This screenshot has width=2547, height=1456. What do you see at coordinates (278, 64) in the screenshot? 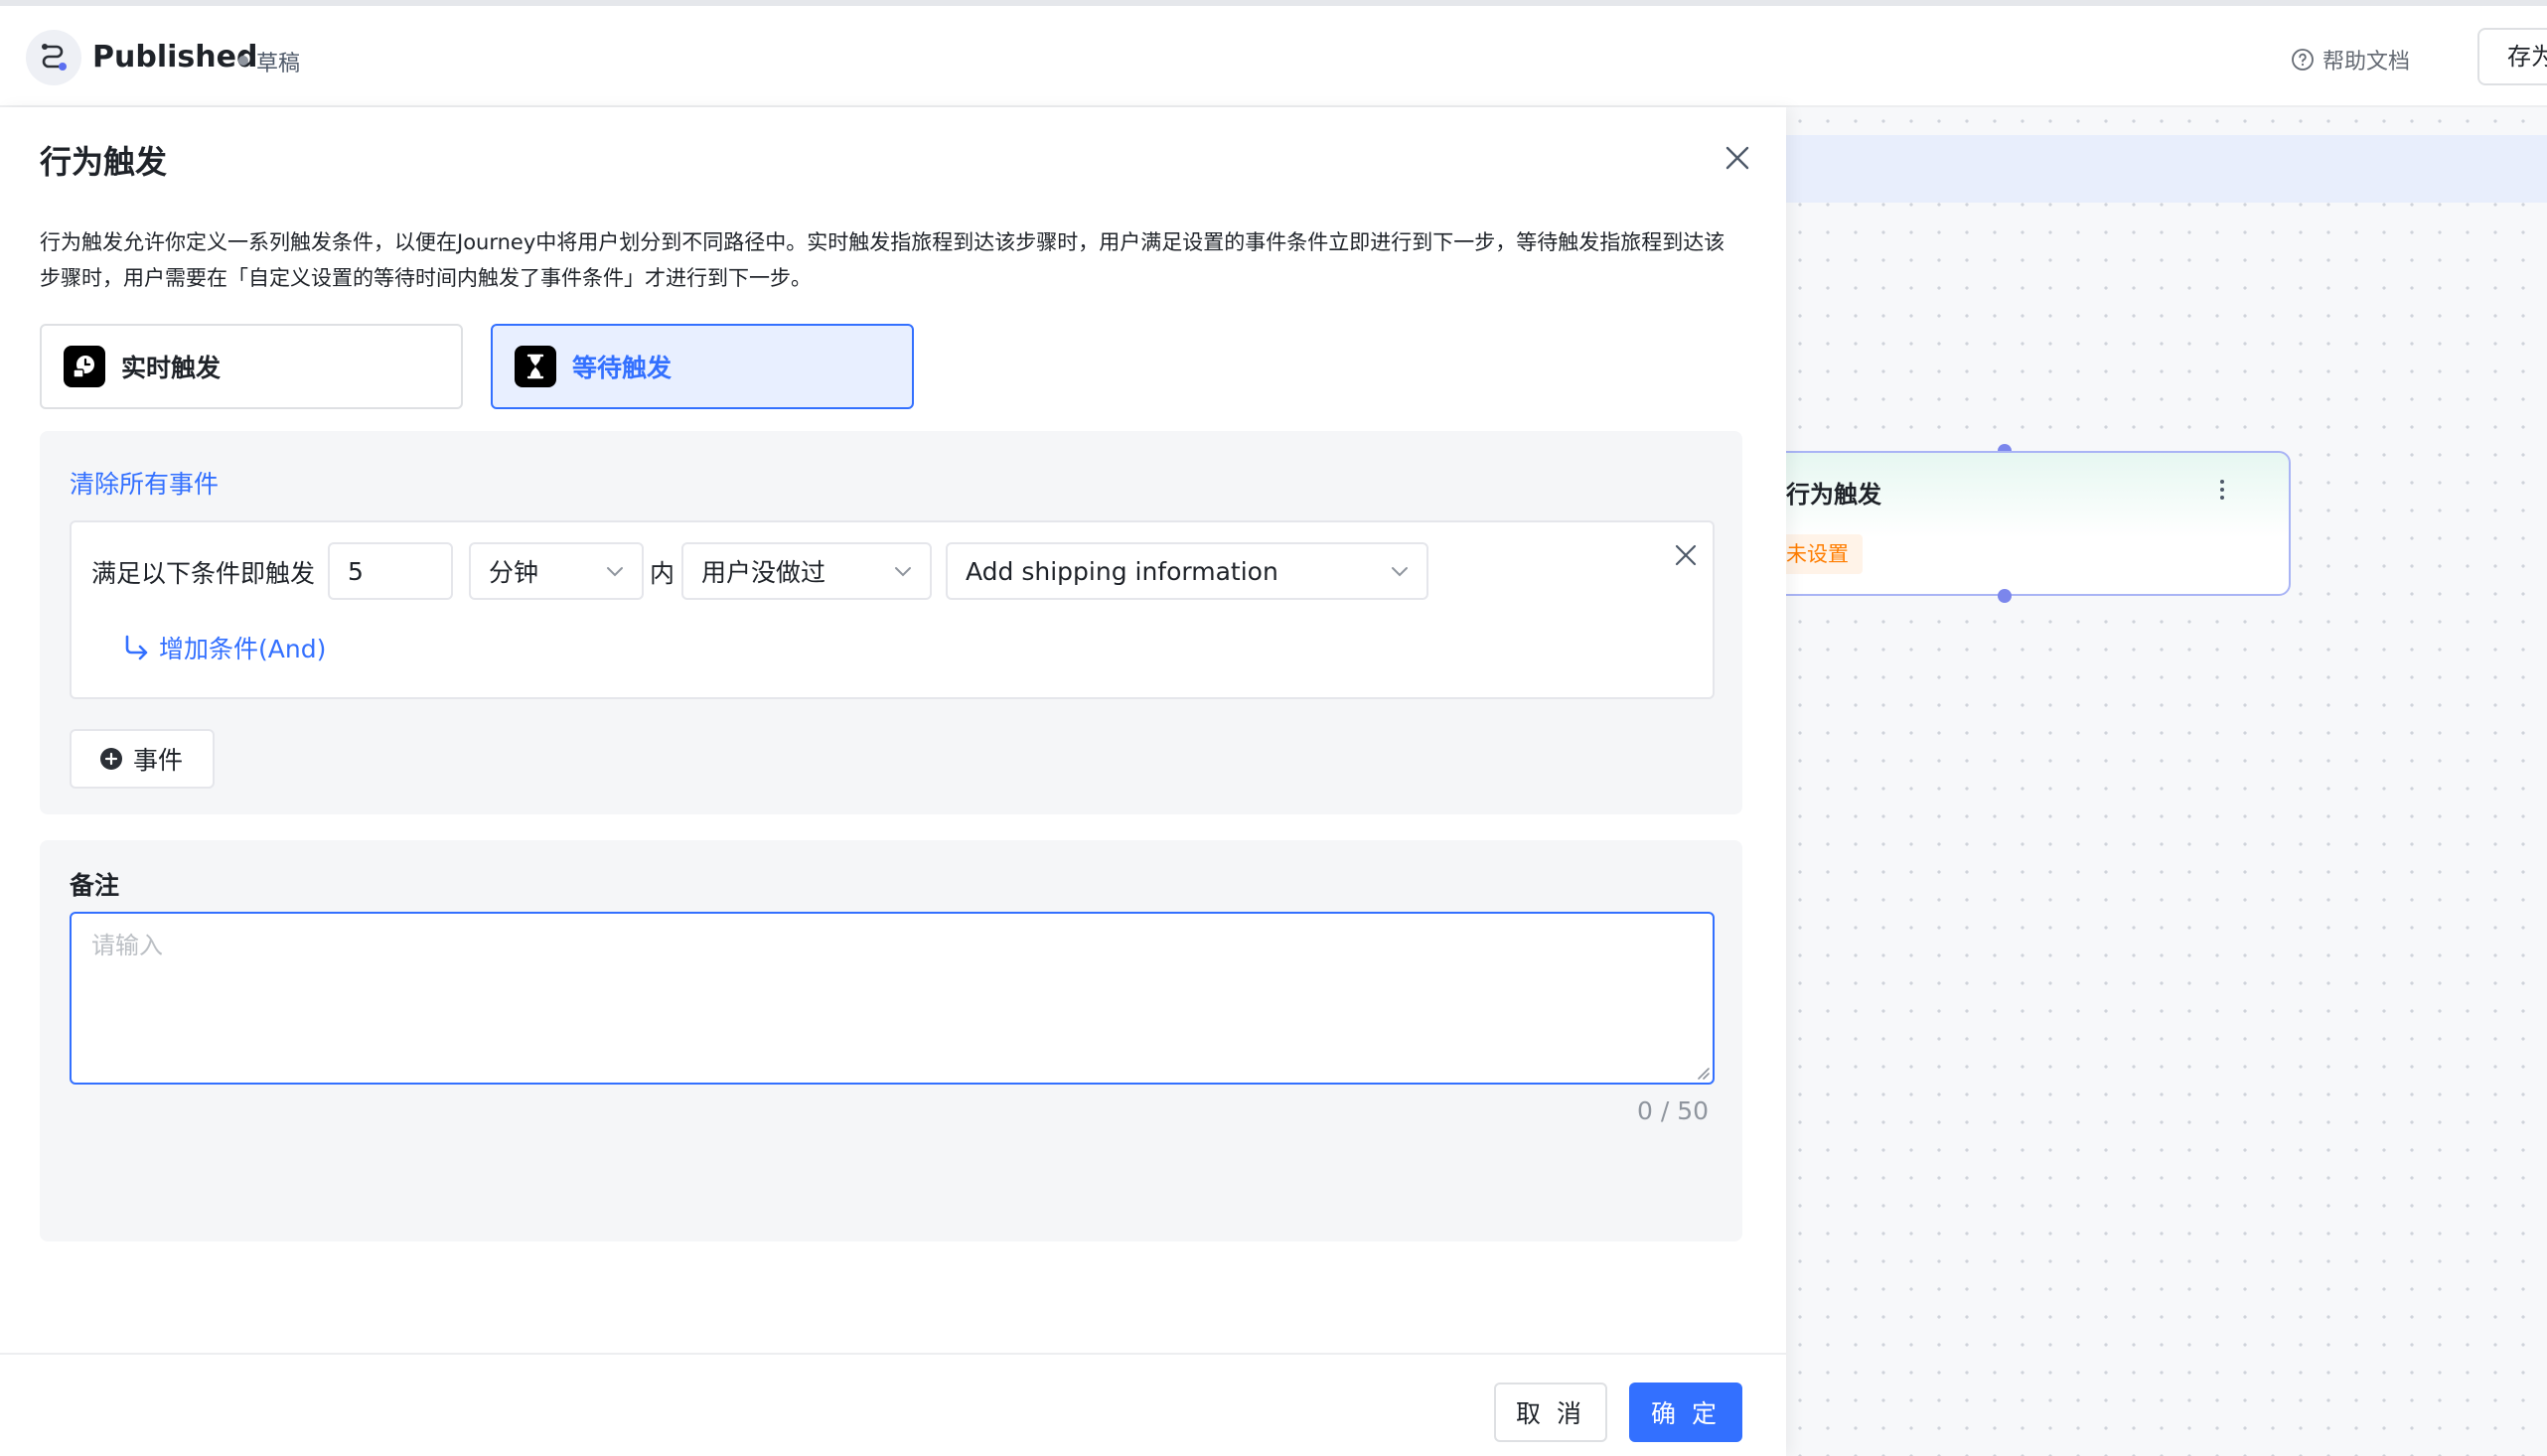
I see `status-badge: 草稿` at bounding box center [278, 64].